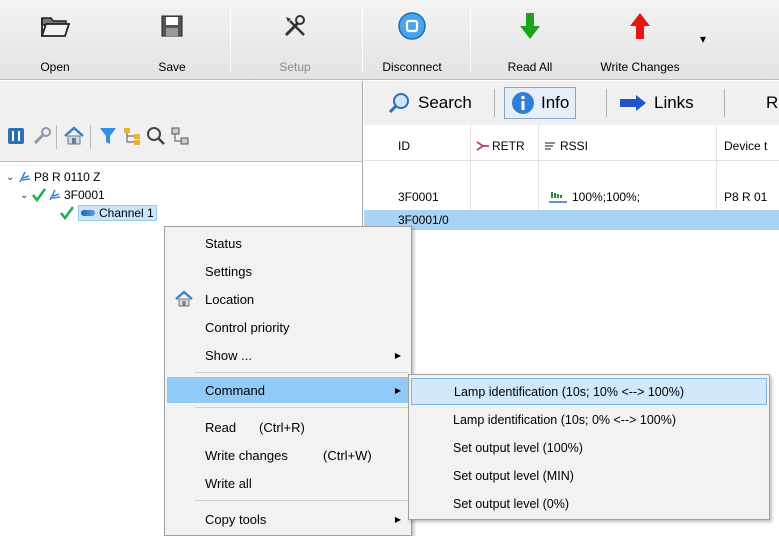  I want to click on tab-links-label: Links, so click(674, 102).